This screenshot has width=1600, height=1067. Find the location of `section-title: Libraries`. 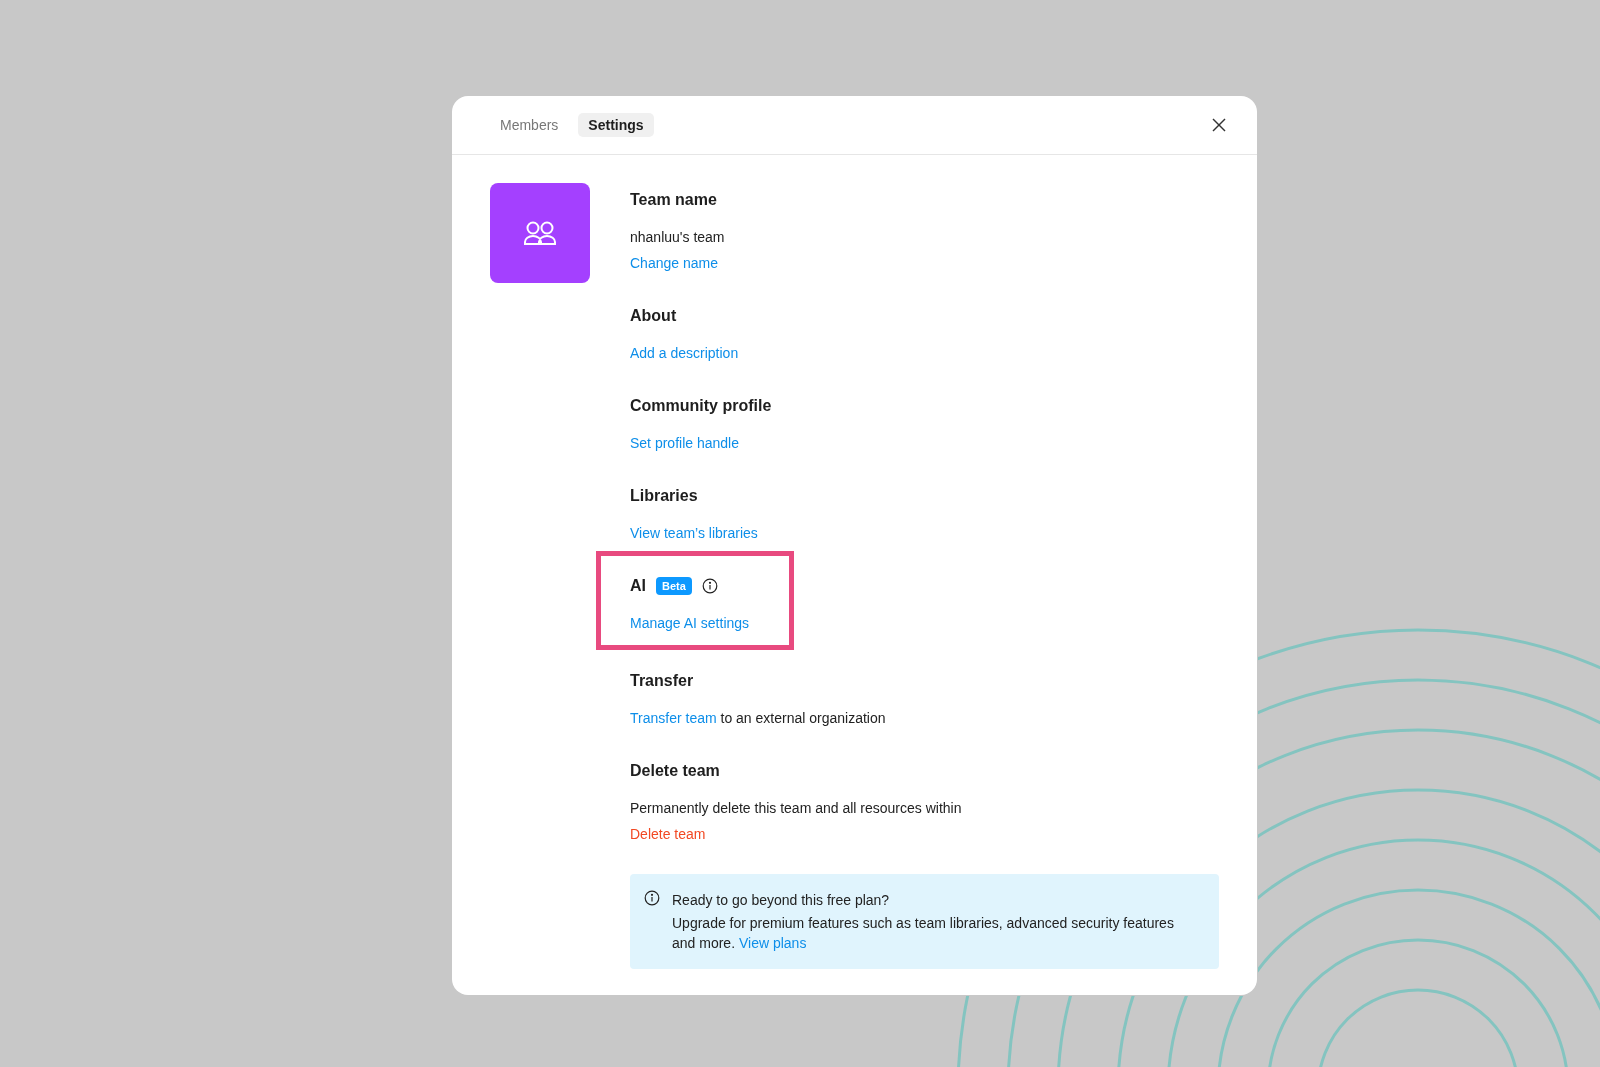

section-title: Libraries is located at coordinates (664, 496).